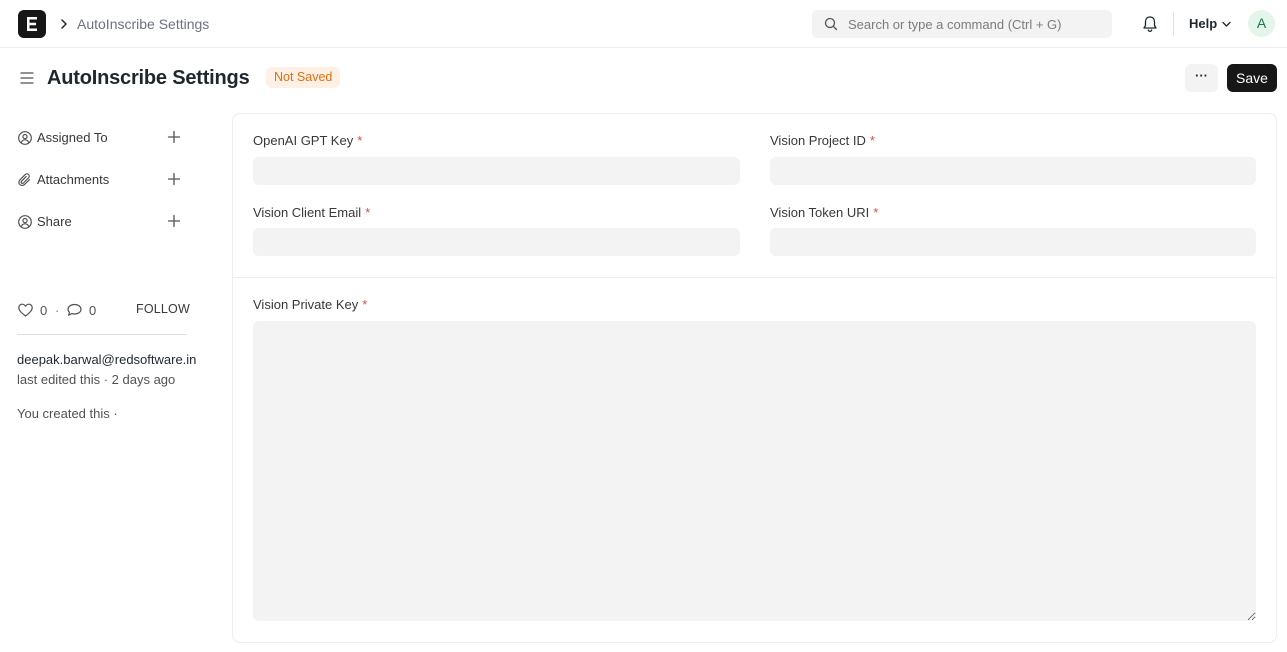  What do you see at coordinates (44, 310) in the screenshot?
I see `like-count: 0` at bounding box center [44, 310].